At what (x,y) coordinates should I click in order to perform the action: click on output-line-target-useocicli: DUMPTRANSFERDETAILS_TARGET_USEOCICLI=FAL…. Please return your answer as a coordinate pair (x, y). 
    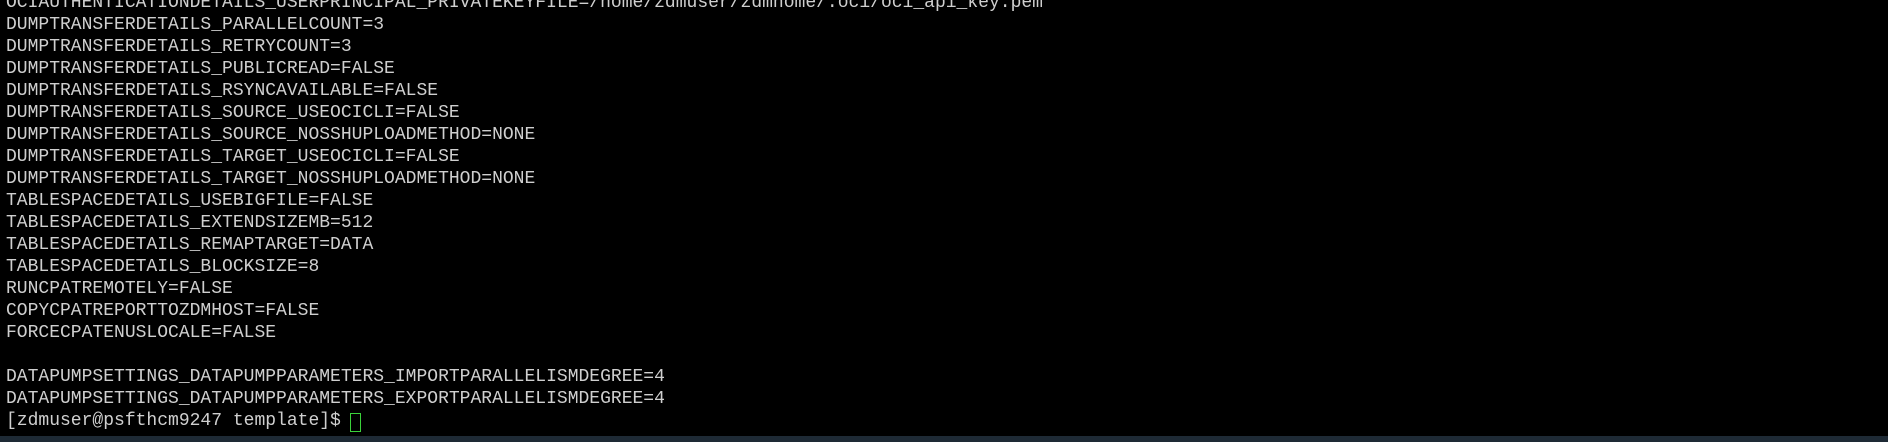
    Looking at the image, I should click on (233, 157).